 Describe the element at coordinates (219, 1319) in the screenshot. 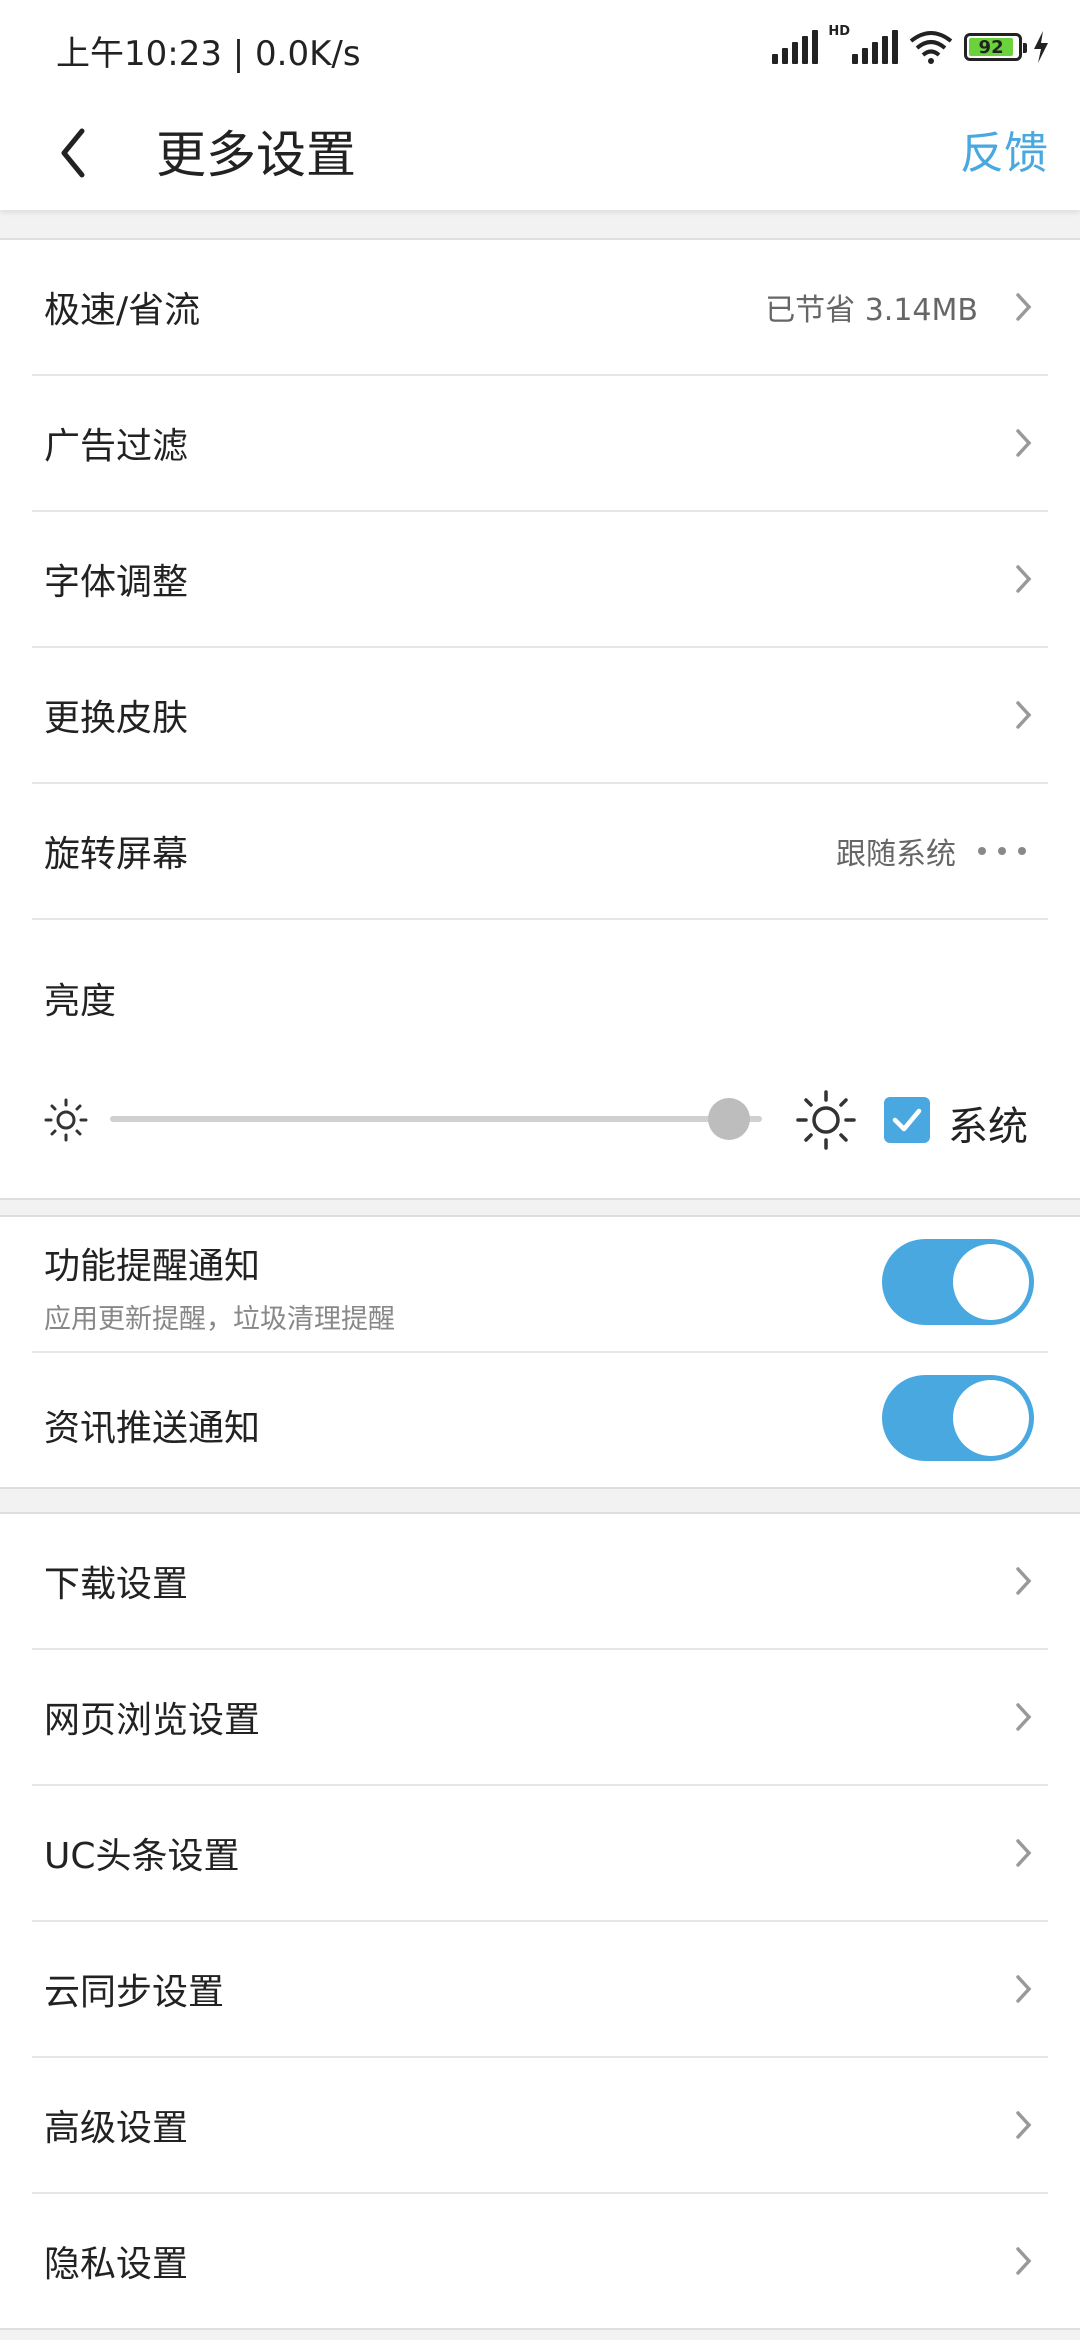

I see `feature-notify-subtitle: 应用更新提醒，垃圾清理提醒` at that location.